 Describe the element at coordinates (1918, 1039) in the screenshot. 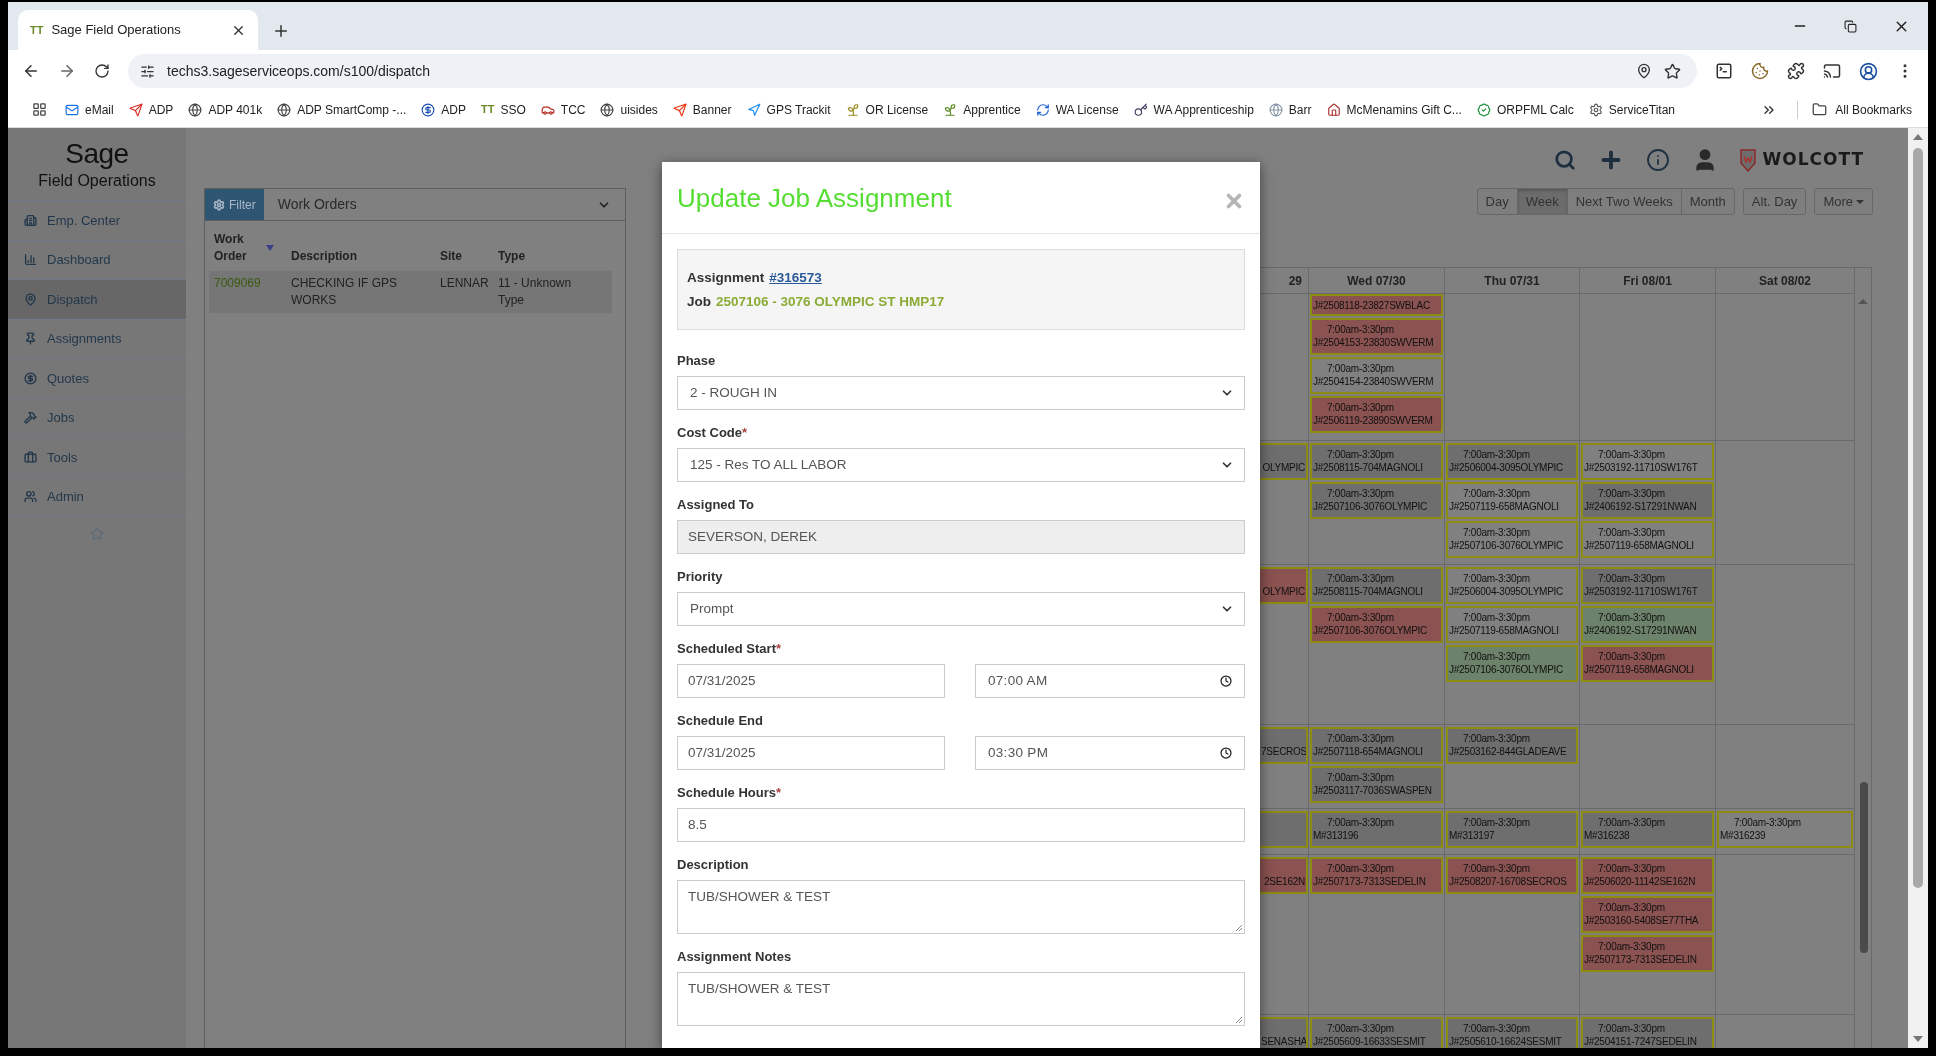

I see `scroll-down-icon` at that location.